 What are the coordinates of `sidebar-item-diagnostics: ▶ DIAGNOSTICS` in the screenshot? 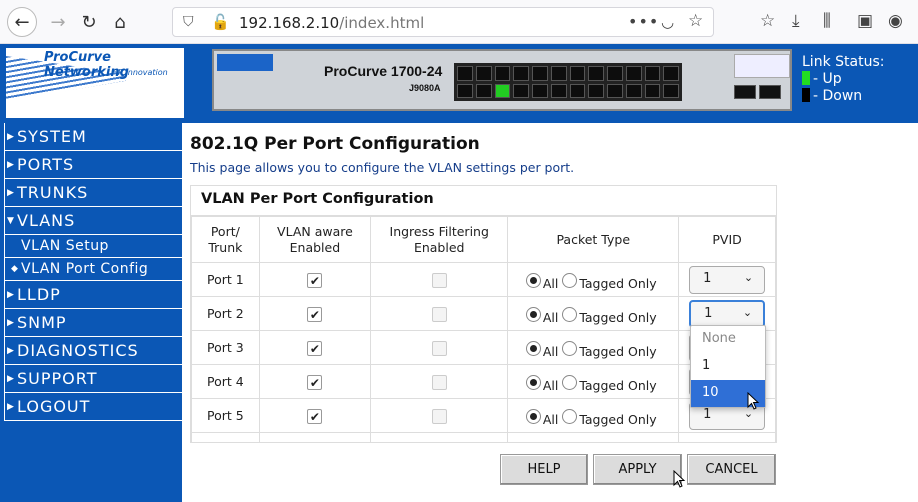 It's located at (93, 351).